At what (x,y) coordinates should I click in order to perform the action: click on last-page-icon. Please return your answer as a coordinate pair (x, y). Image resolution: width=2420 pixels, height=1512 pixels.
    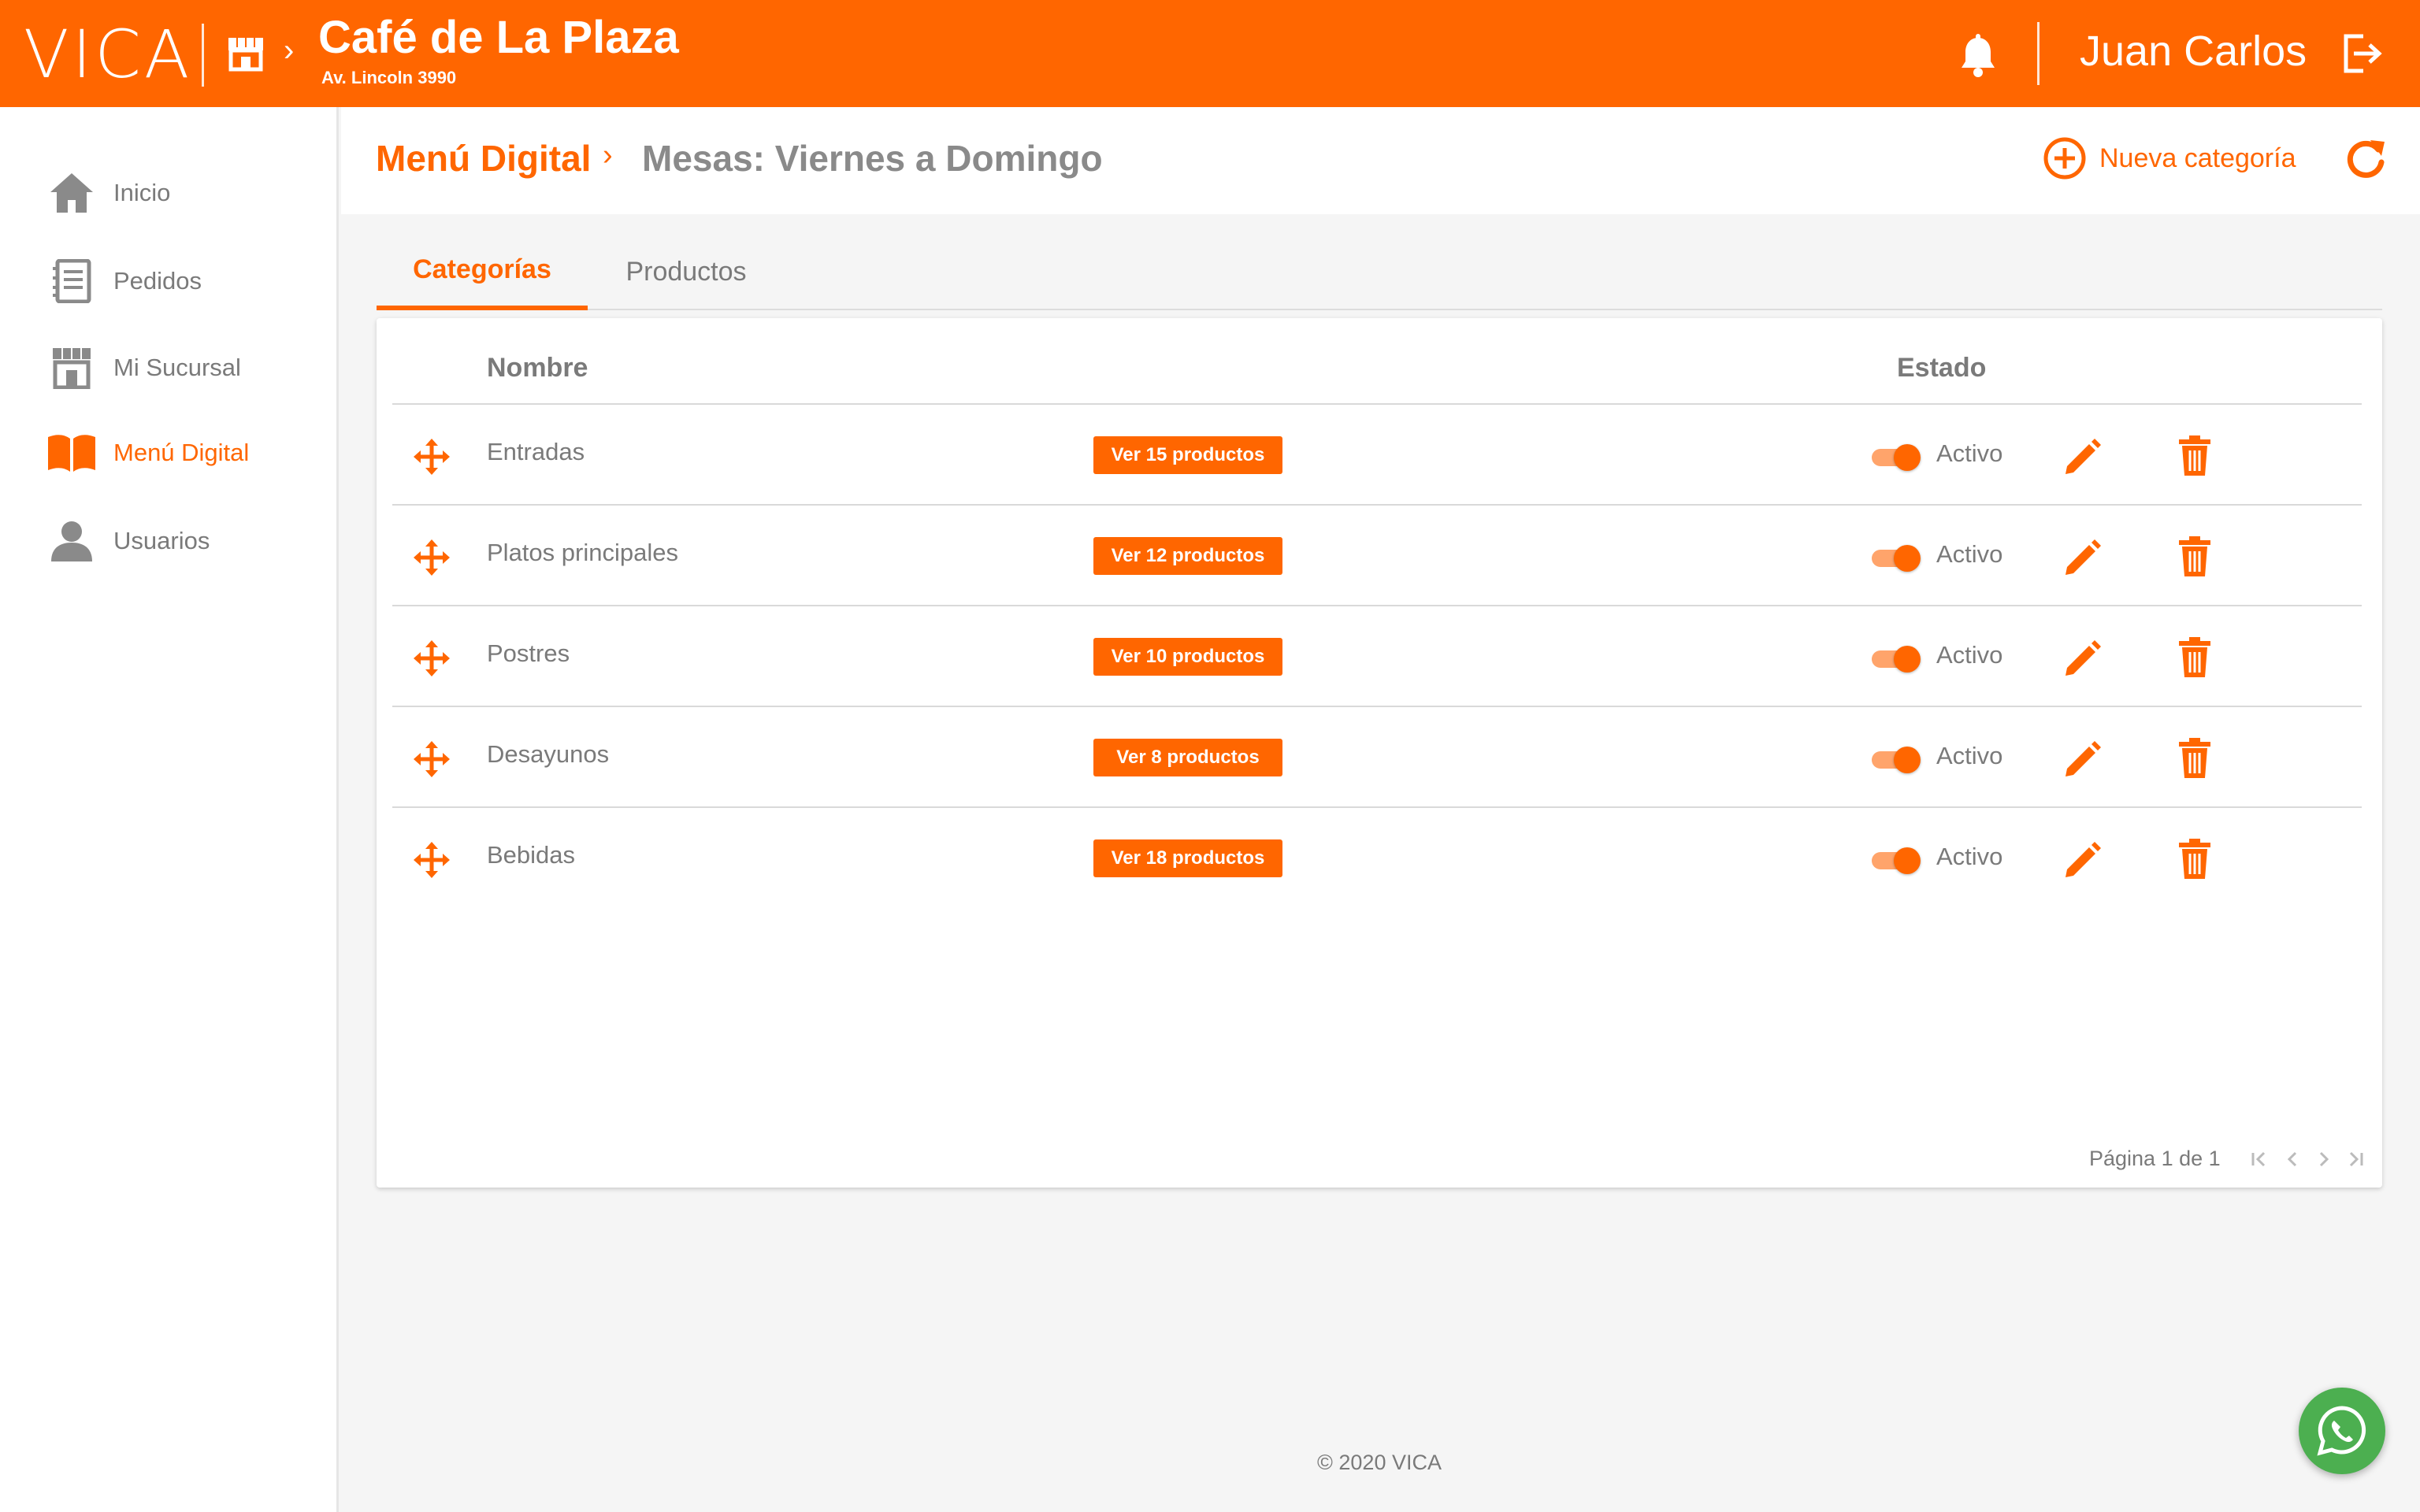
    Looking at the image, I should click on (2355, 1159).